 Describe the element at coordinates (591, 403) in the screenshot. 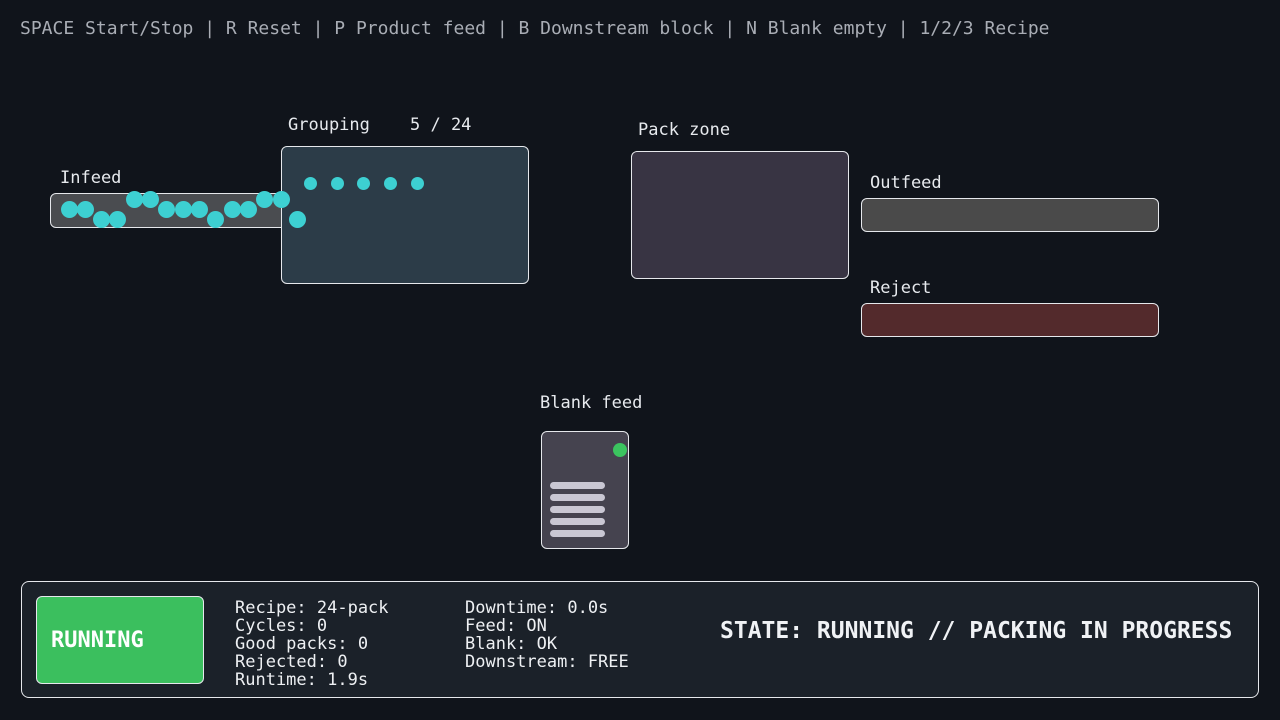

I see `blank-feed-label: Blank feed` at that location.